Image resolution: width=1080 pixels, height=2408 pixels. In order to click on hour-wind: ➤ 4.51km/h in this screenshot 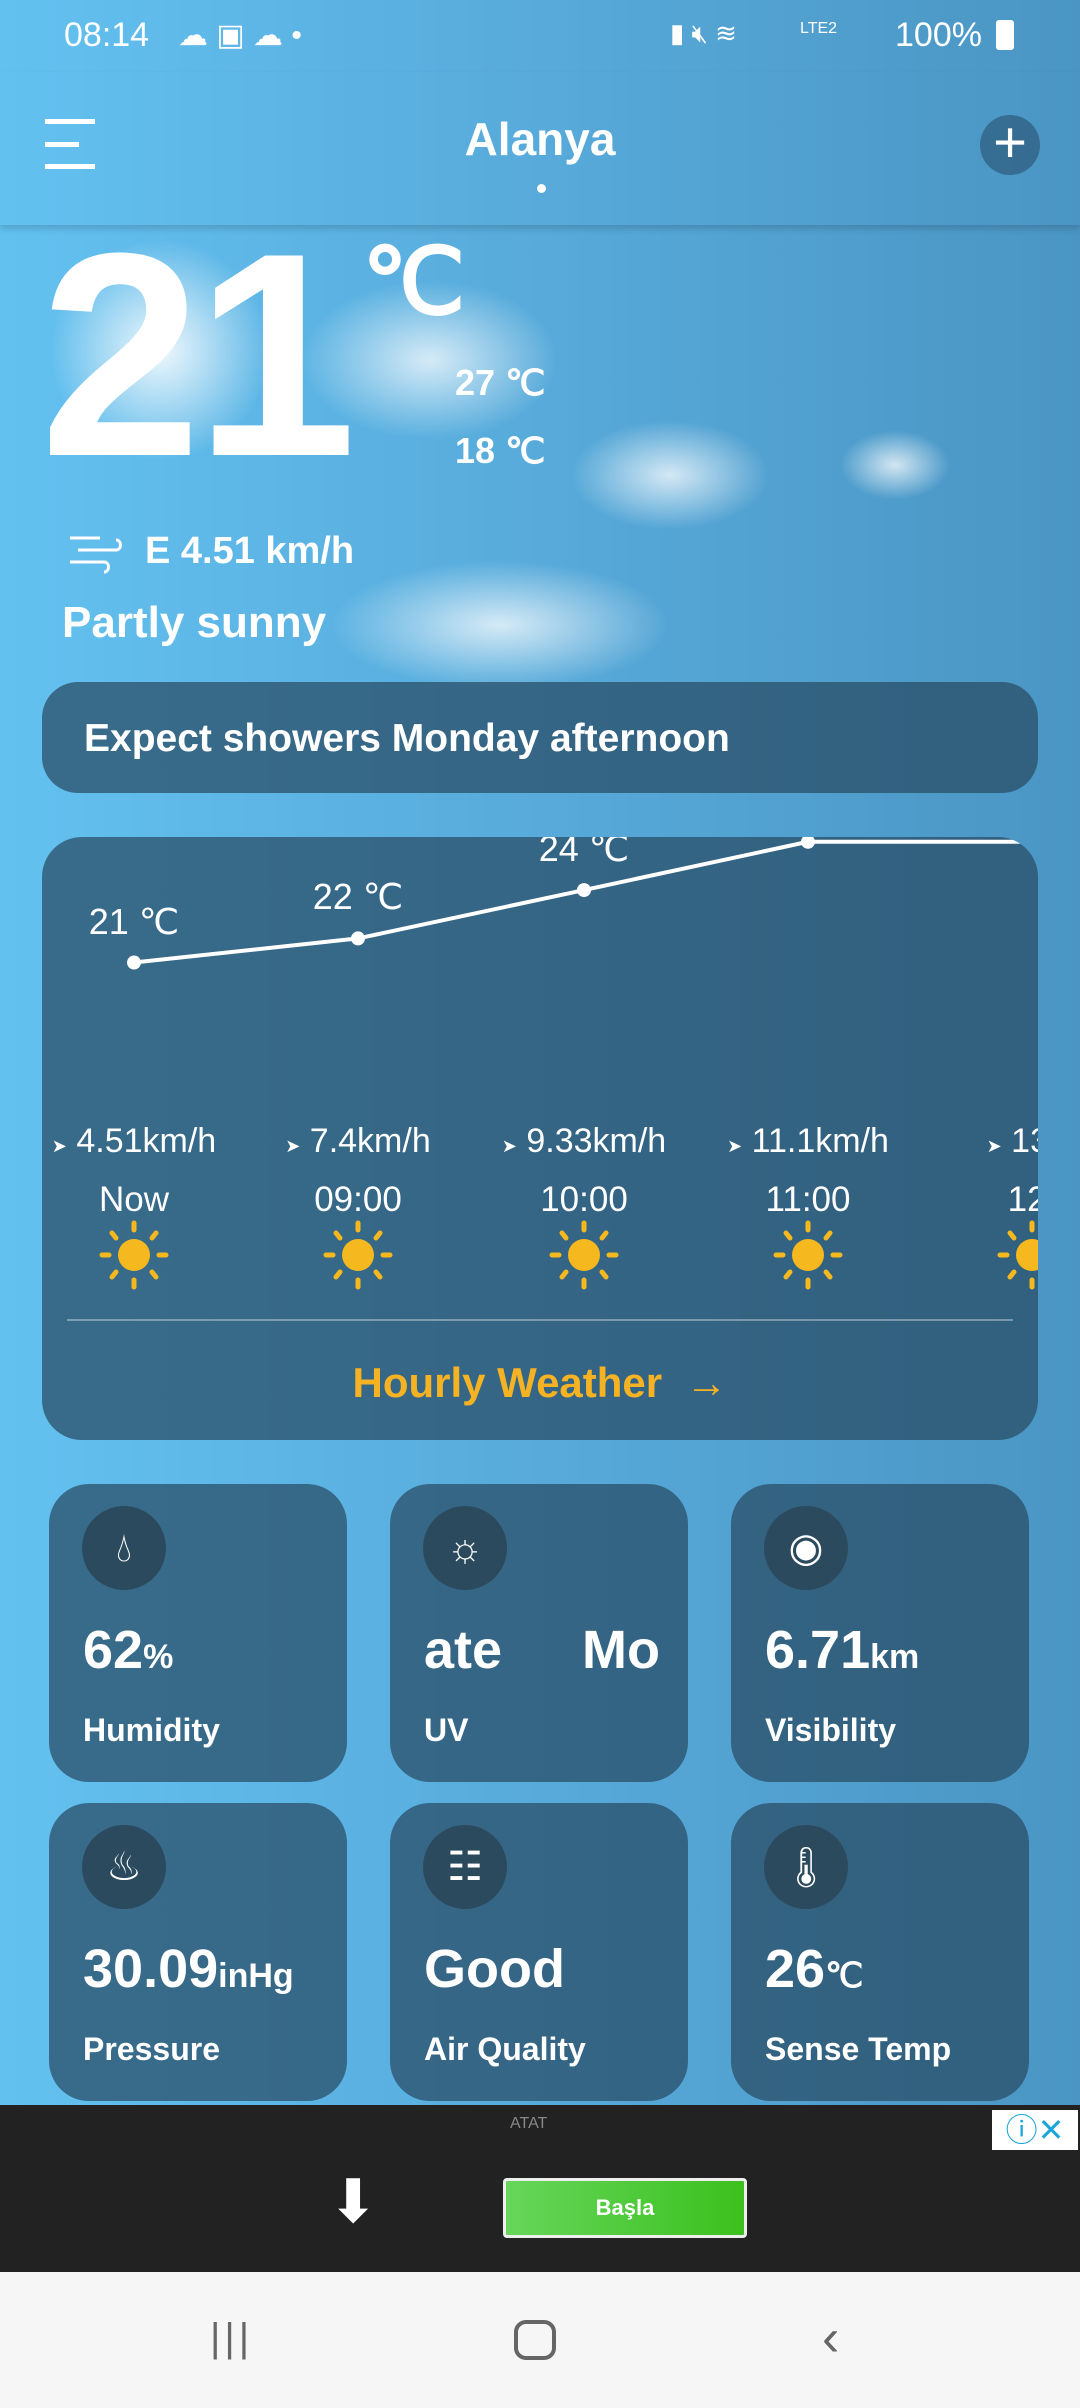, I will do `click(143, 1141)`.